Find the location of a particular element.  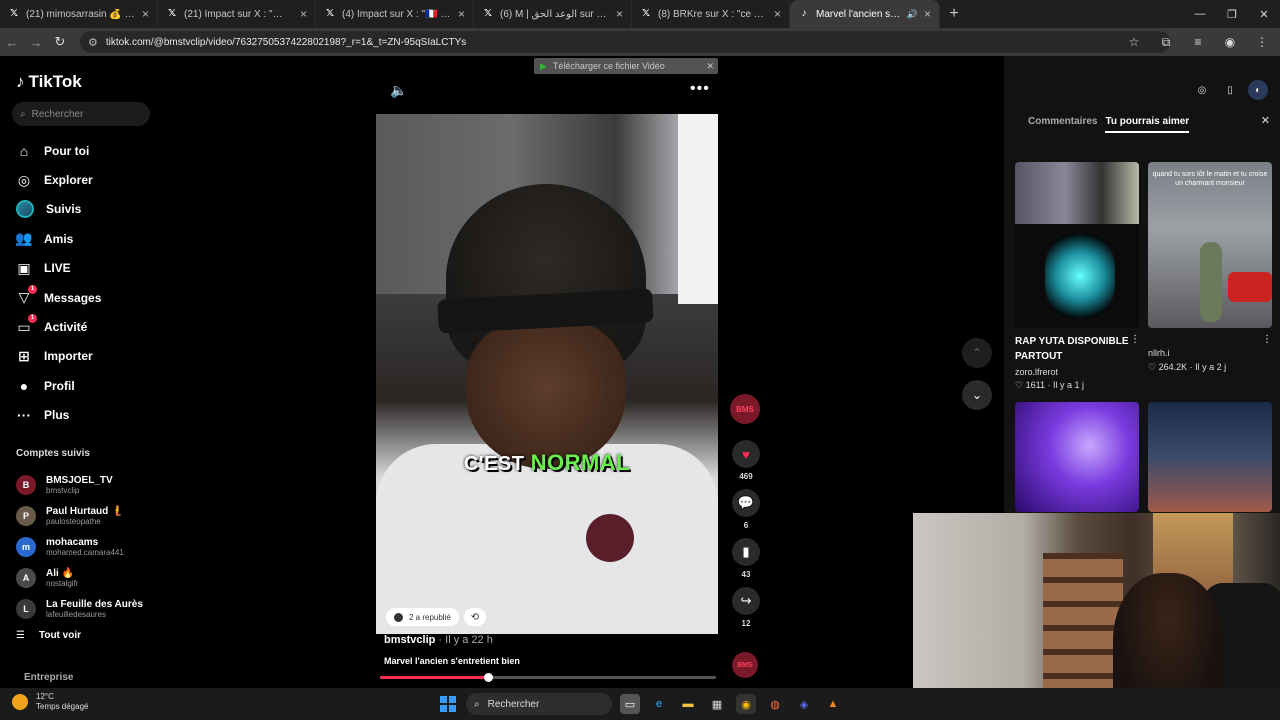

see-all-link: ☰ Tout voir is located at coordinates (48, 635).